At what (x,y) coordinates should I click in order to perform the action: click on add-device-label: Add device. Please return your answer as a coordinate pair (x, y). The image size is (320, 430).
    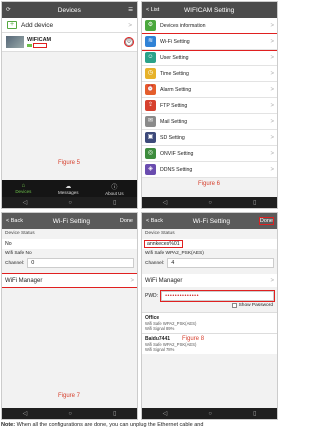
    Looking at the image, I should click on (37, 25).